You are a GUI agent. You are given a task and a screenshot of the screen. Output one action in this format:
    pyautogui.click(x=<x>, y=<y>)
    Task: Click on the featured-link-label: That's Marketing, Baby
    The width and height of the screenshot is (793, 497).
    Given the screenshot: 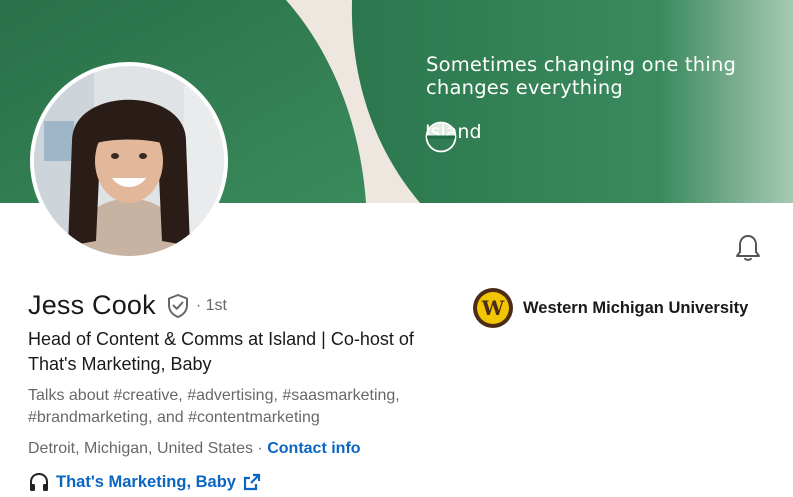 What is the action you would take?
    pyautogui.click(x=146, y=481)
    